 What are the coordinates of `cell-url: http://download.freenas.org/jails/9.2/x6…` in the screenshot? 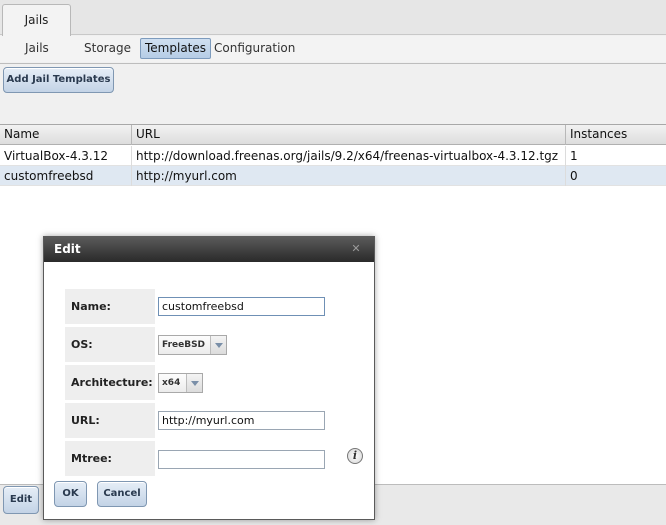 It's located at (349, 156).